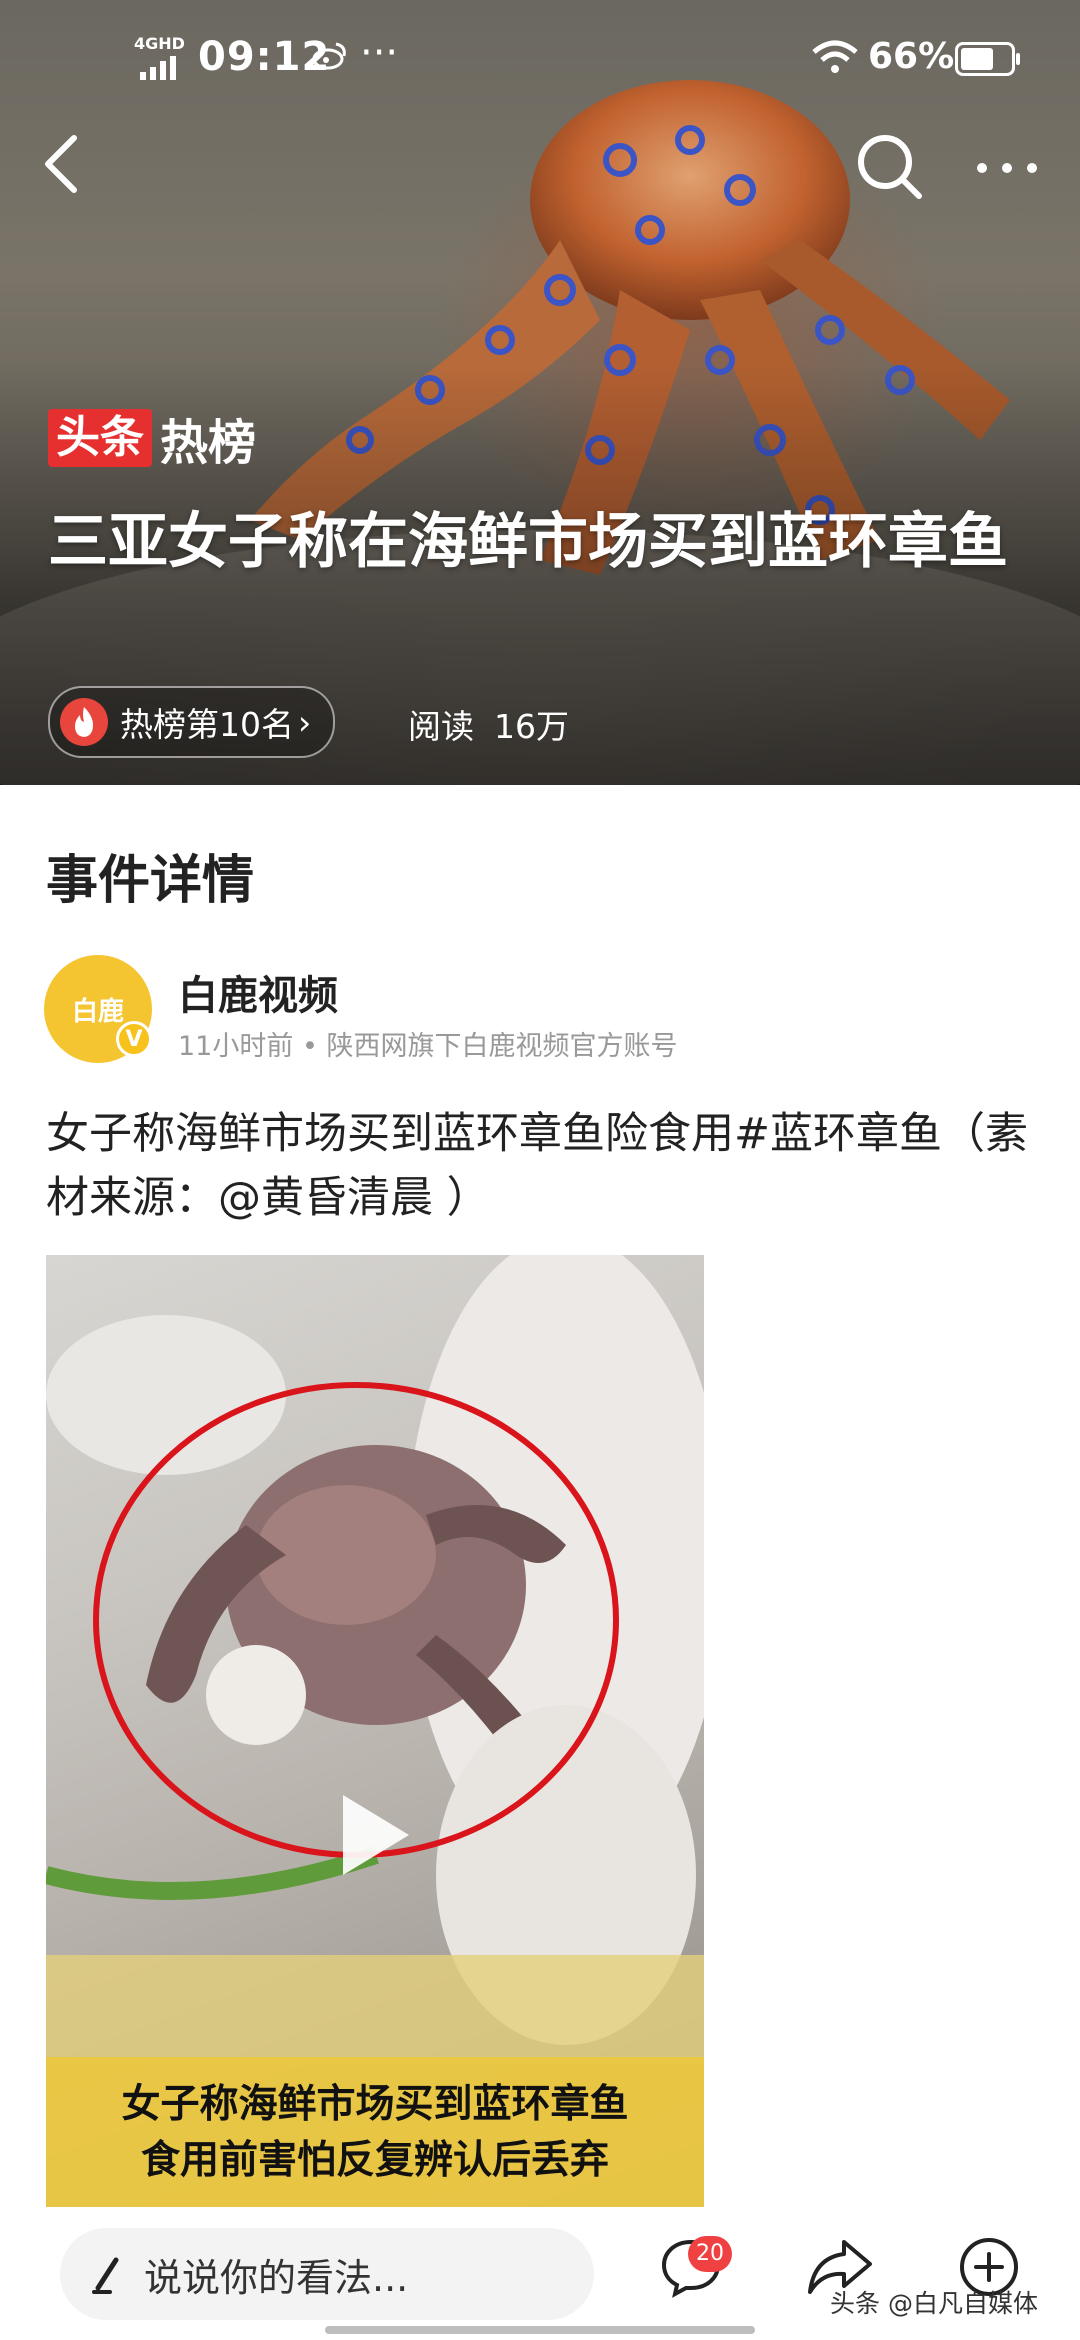  What do you see at coordinates (934, 2303) in the screenshot?
I see `watermark: 头条 @白凡自媒体` at bounding box center [934, 2303].